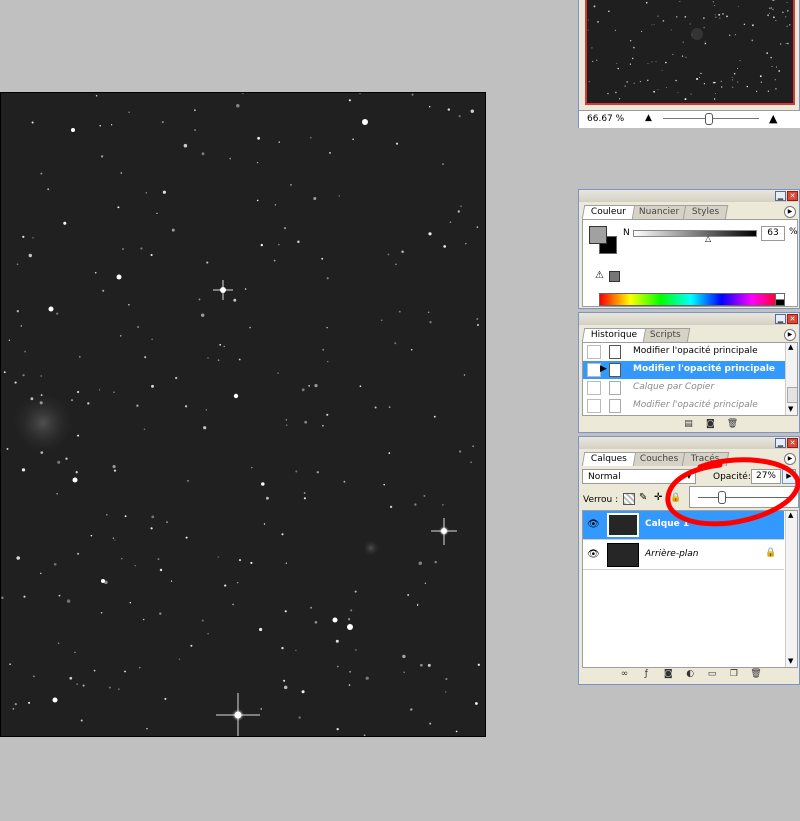  Describe the element at coordinates (643, 497) in the screenshot. I see `lock-paint-icon: ✎` at that location.